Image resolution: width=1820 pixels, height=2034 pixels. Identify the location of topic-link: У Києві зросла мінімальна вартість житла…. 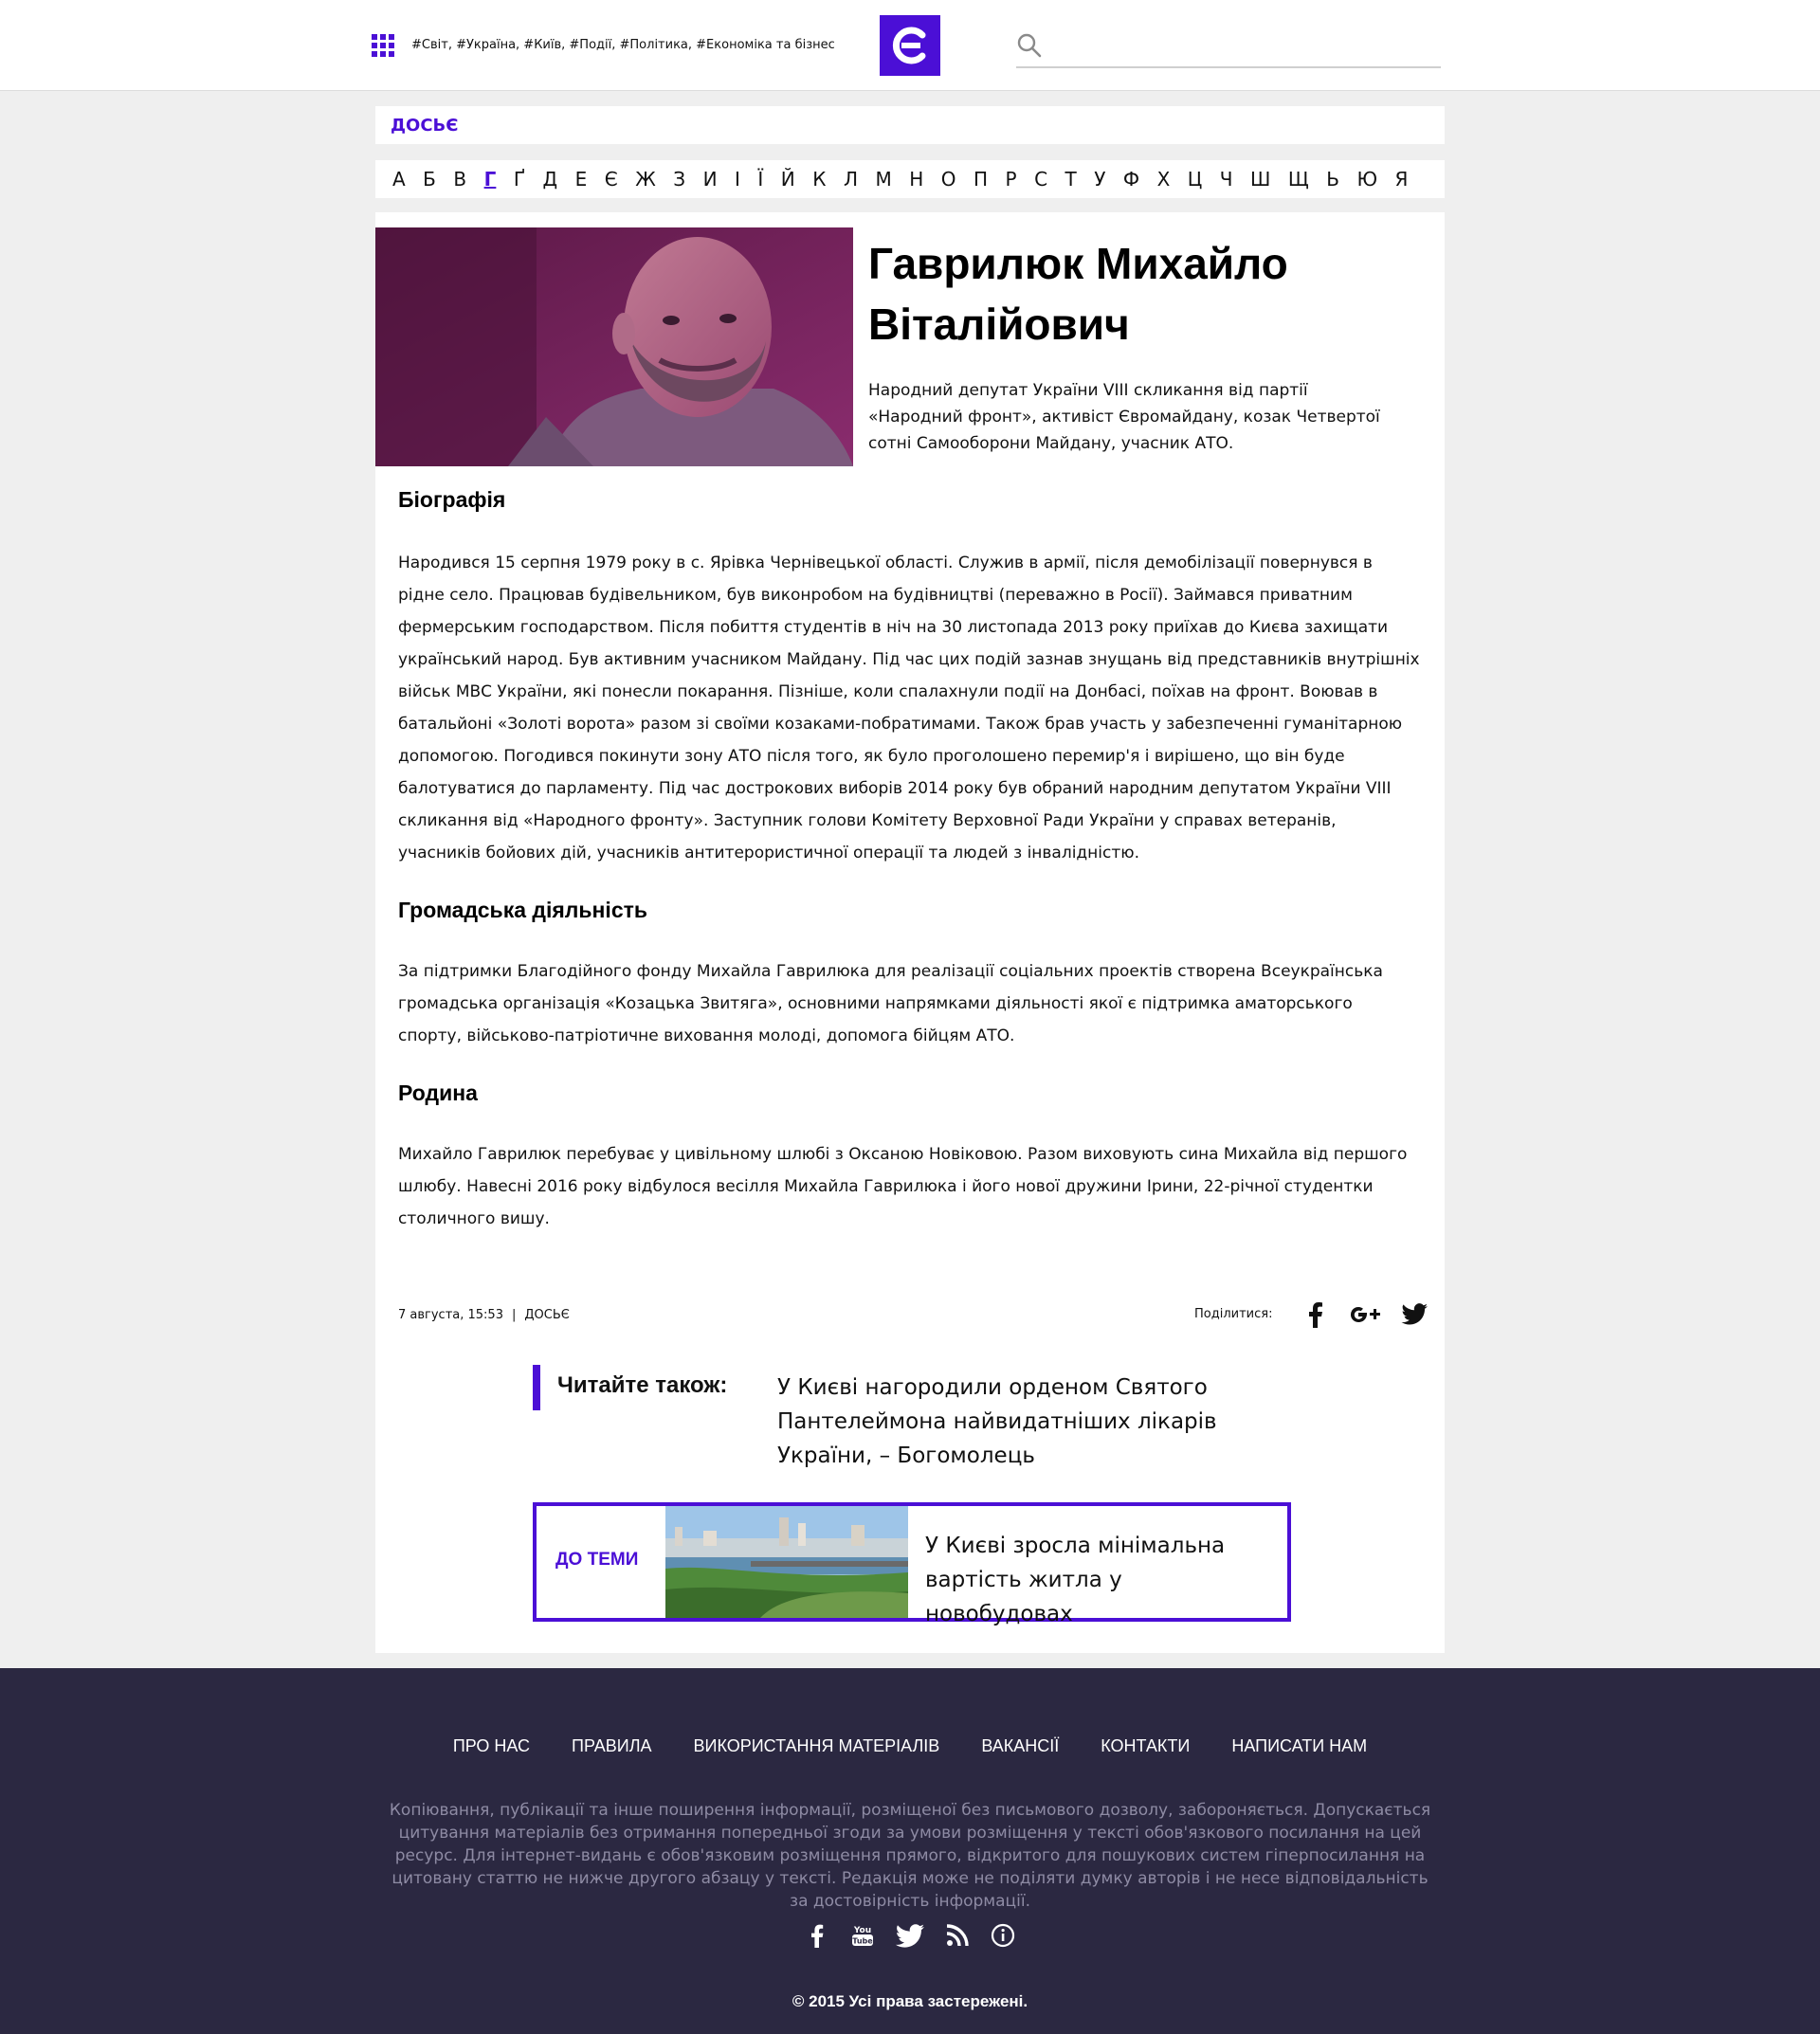
(1100, 1580).